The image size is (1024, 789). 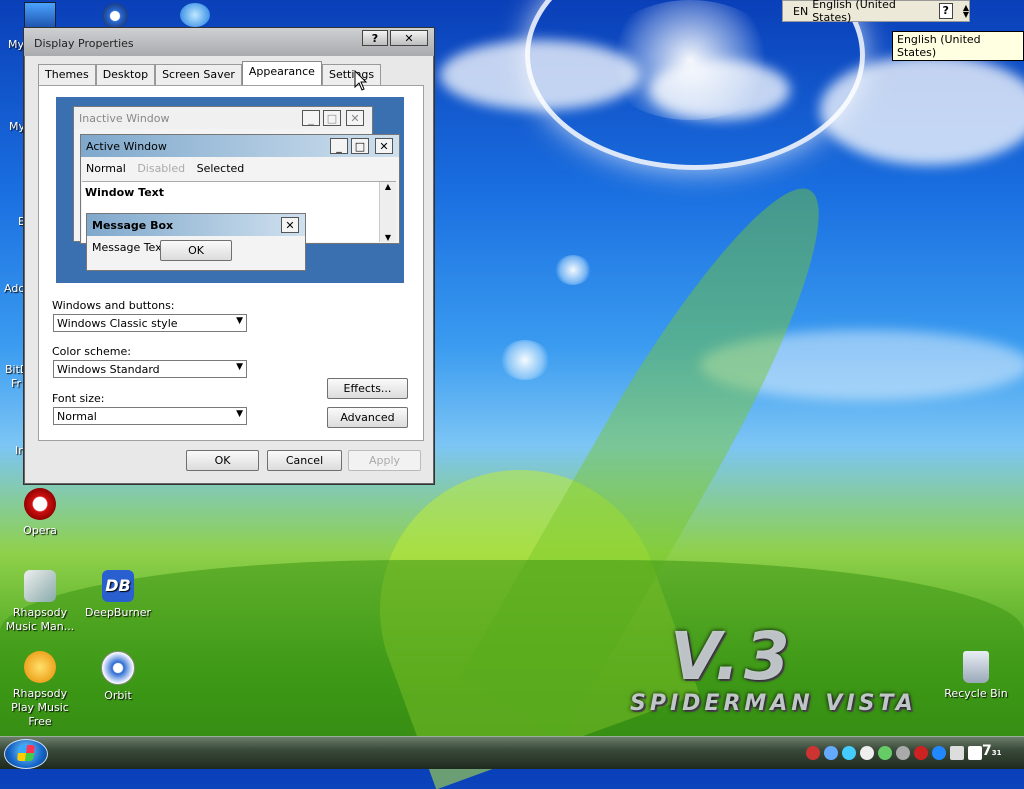 What do you see at coordinates (113, 305) in the screenshot?
I see `windows-buttons-label: Windows and buttons:` at bounding box center [113, 305].